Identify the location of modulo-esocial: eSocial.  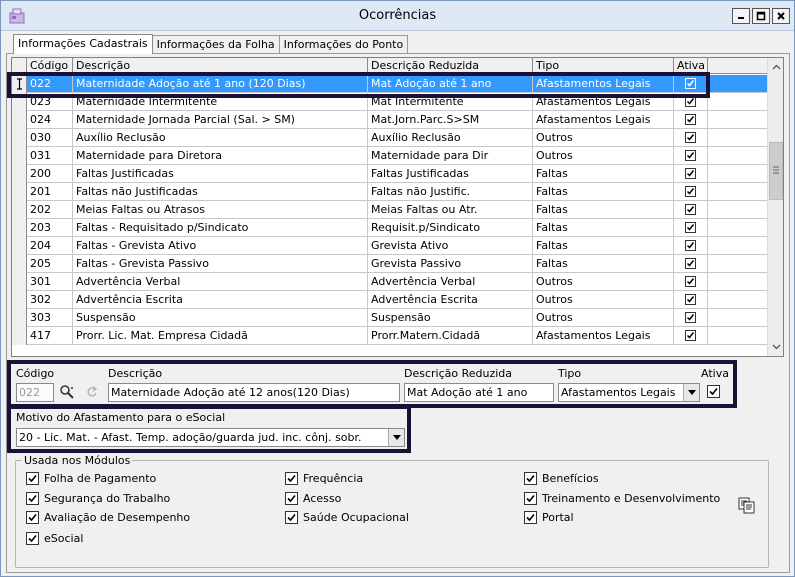
(54, 538).